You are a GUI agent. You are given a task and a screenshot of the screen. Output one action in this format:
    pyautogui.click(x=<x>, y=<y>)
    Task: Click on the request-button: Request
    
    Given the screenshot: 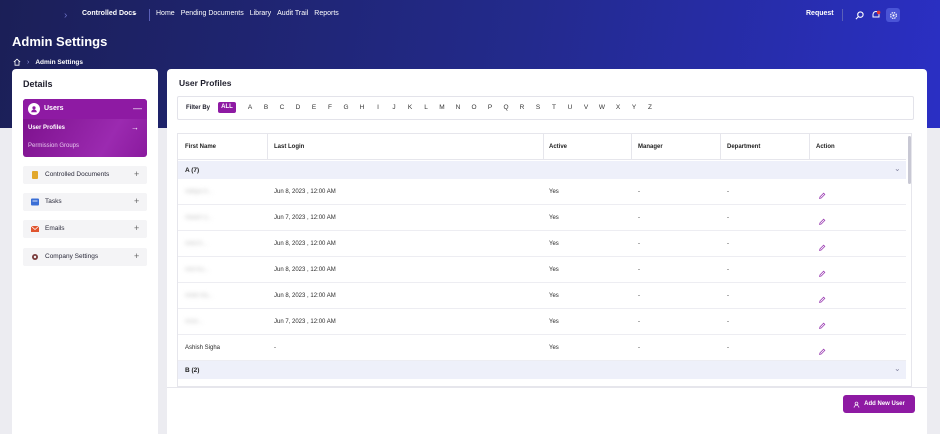 What is the action you would take?
    pyautogui.click(x=820, y=13)
    